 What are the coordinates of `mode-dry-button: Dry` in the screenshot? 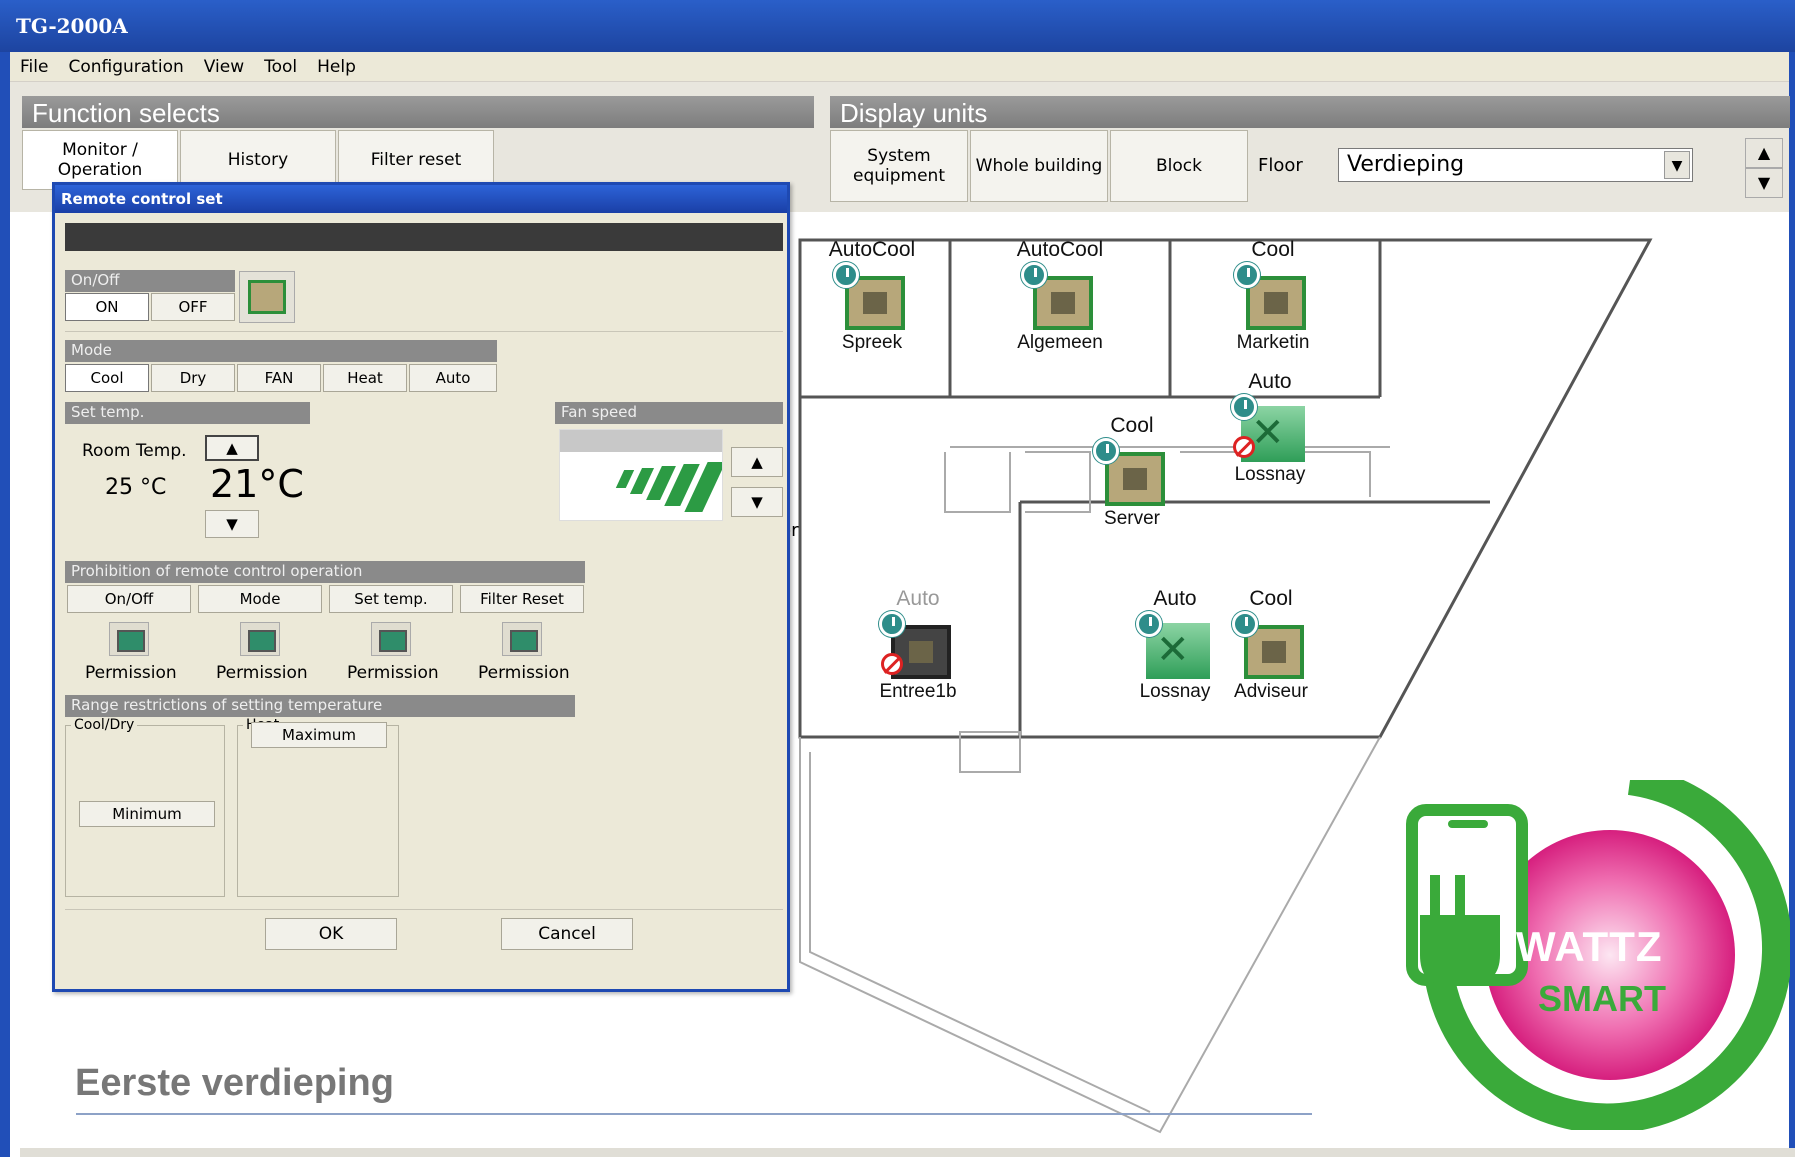 It's located at (193, 378).